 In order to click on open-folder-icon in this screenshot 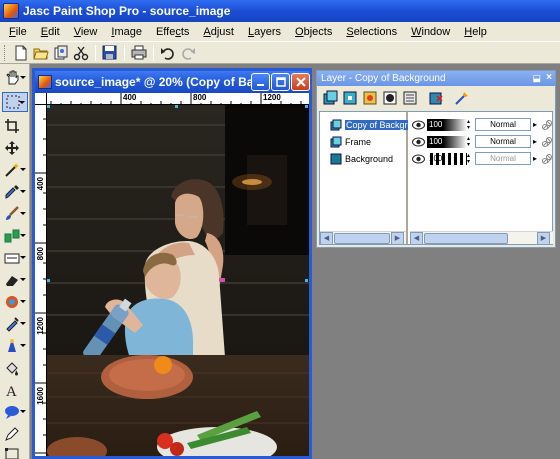, I will do `click(40, 52)`.